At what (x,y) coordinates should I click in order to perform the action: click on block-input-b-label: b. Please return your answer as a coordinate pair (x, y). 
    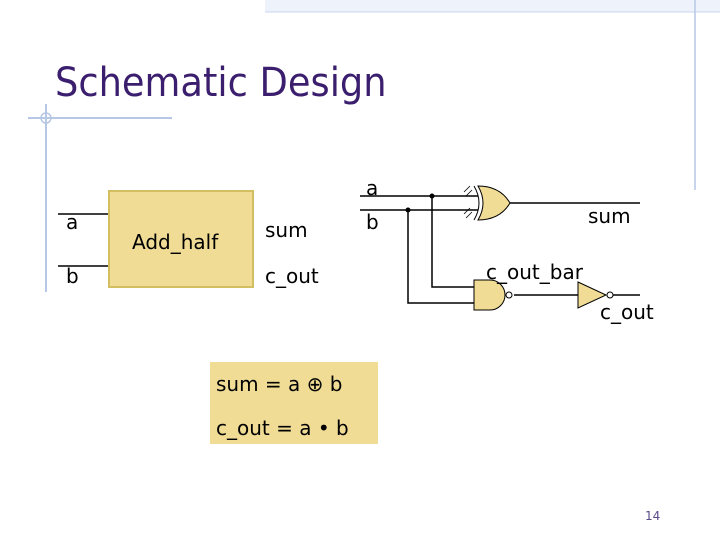
    Looking at the image, I should click on (72, 276).